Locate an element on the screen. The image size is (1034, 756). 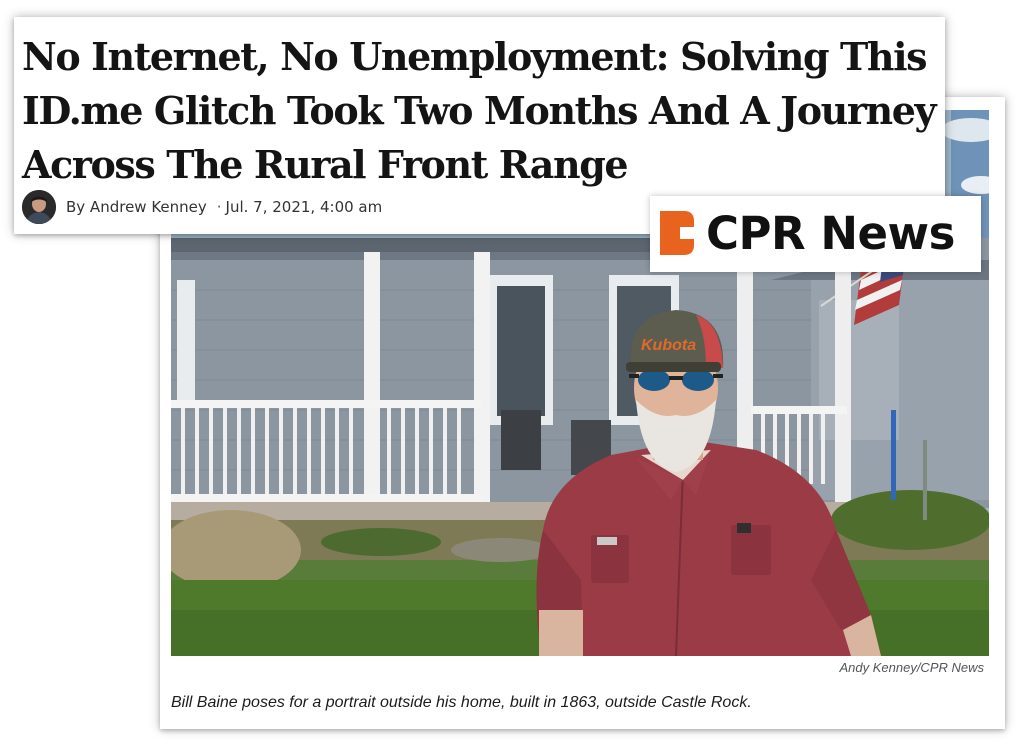
cap-logo-text: Kubota is located at coordinates (668, 345).